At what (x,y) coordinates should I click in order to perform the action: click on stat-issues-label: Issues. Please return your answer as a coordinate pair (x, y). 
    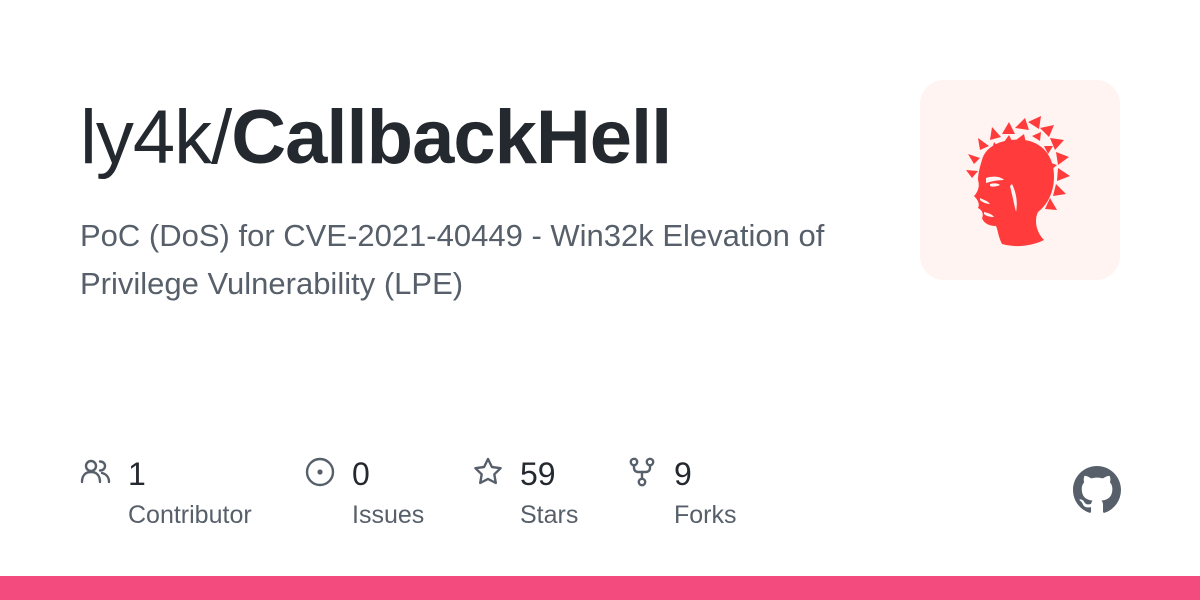
    Looking at the image, I should click on (388, 515).